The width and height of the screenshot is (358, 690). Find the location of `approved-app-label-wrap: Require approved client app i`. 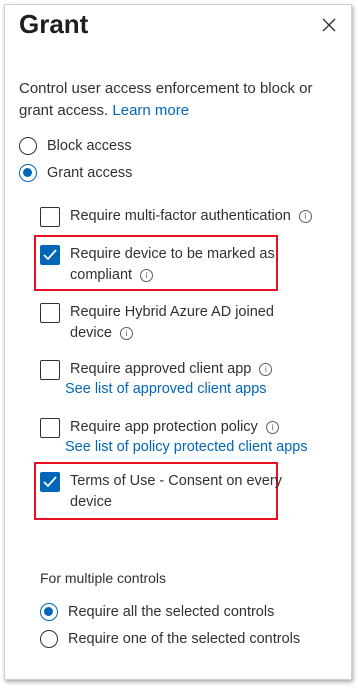

approved-app-label-wrap: Require approved client app i is located at coordinates (171, 369).